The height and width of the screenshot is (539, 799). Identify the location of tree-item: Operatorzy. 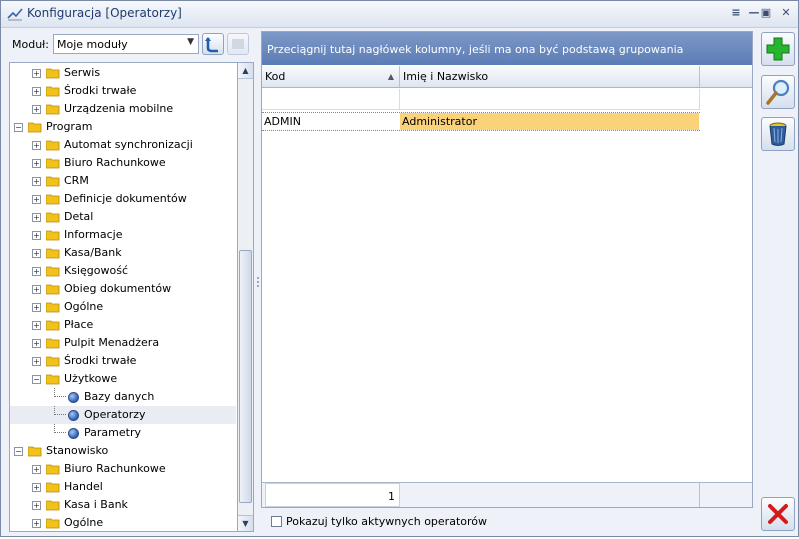
(123, 415).